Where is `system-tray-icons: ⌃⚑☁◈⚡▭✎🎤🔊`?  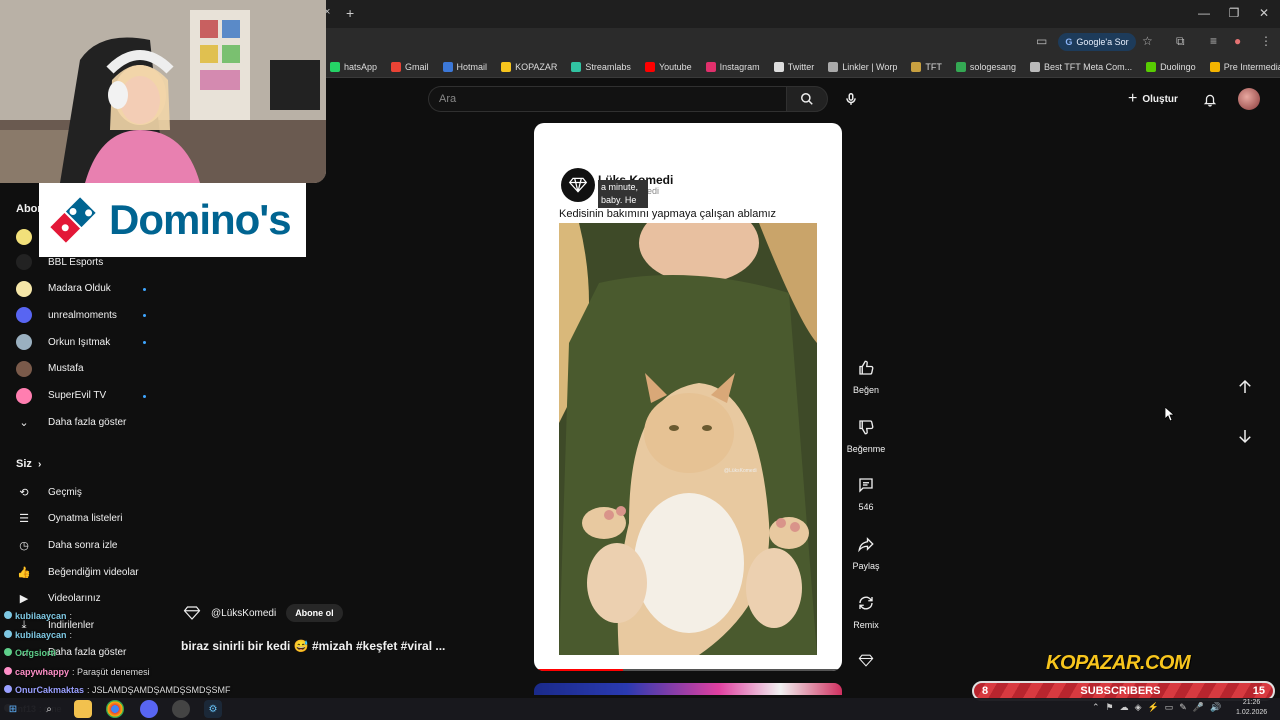 system-tray-icons: ⌃⚑☁◈⚡▭✎🎤🔊 is located at coordinates (1159, 707).